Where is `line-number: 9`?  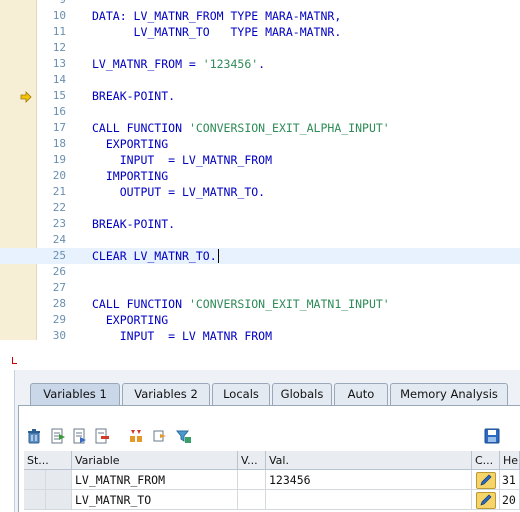 line-number: 9 is located at coordinates (51, 4).